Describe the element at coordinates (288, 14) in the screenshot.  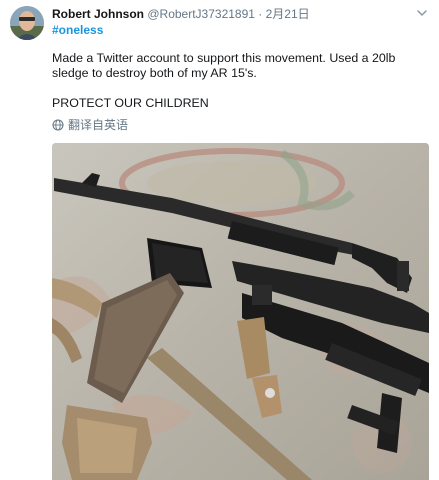
I see `tweet-date: 2月21日` at that location.